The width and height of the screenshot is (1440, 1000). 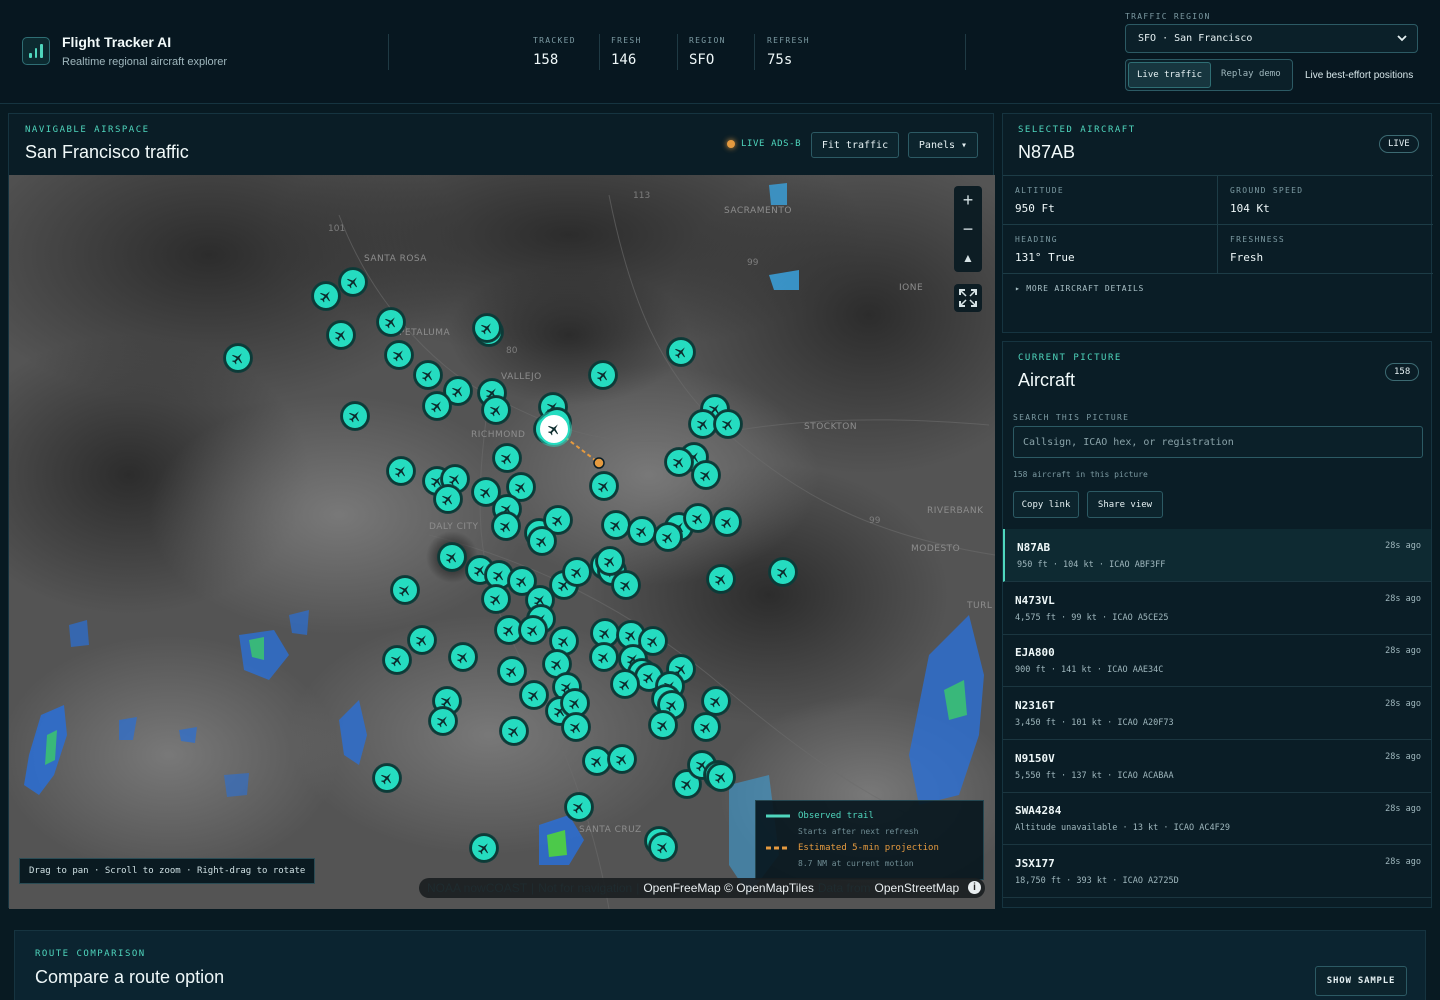 I want to click on copy-link-button: Copy link, so click(x=1046, y=504).